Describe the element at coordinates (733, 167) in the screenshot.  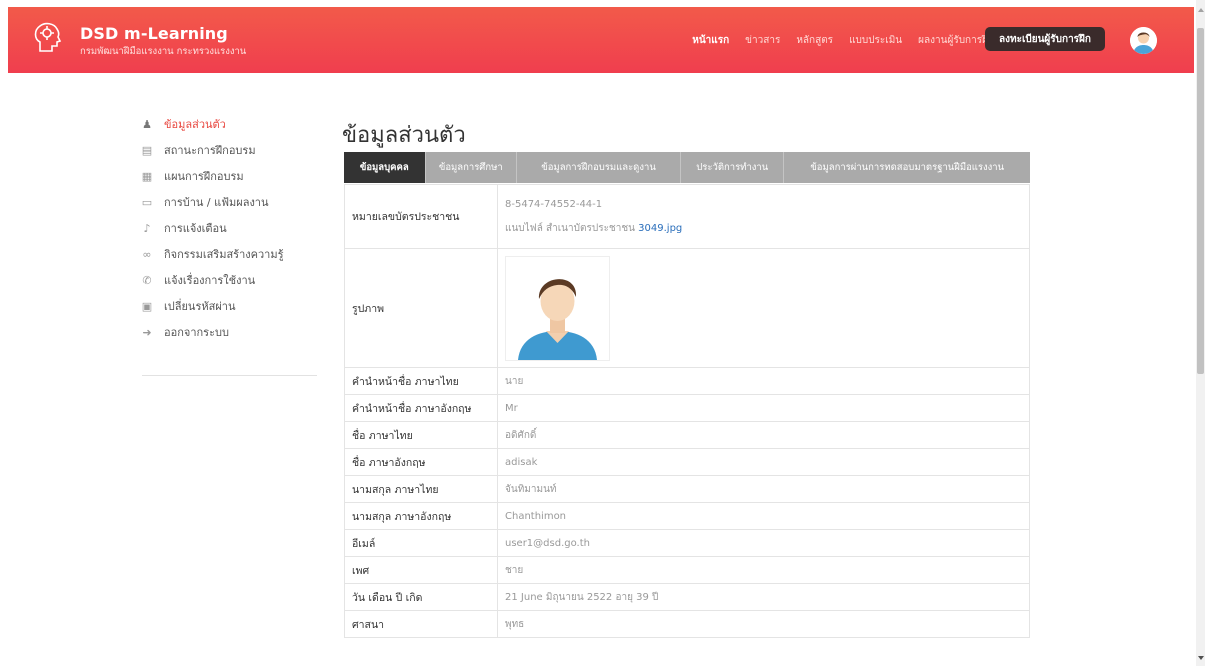
I see `tab-work-history: ประวัติการทำงาน` at that location.